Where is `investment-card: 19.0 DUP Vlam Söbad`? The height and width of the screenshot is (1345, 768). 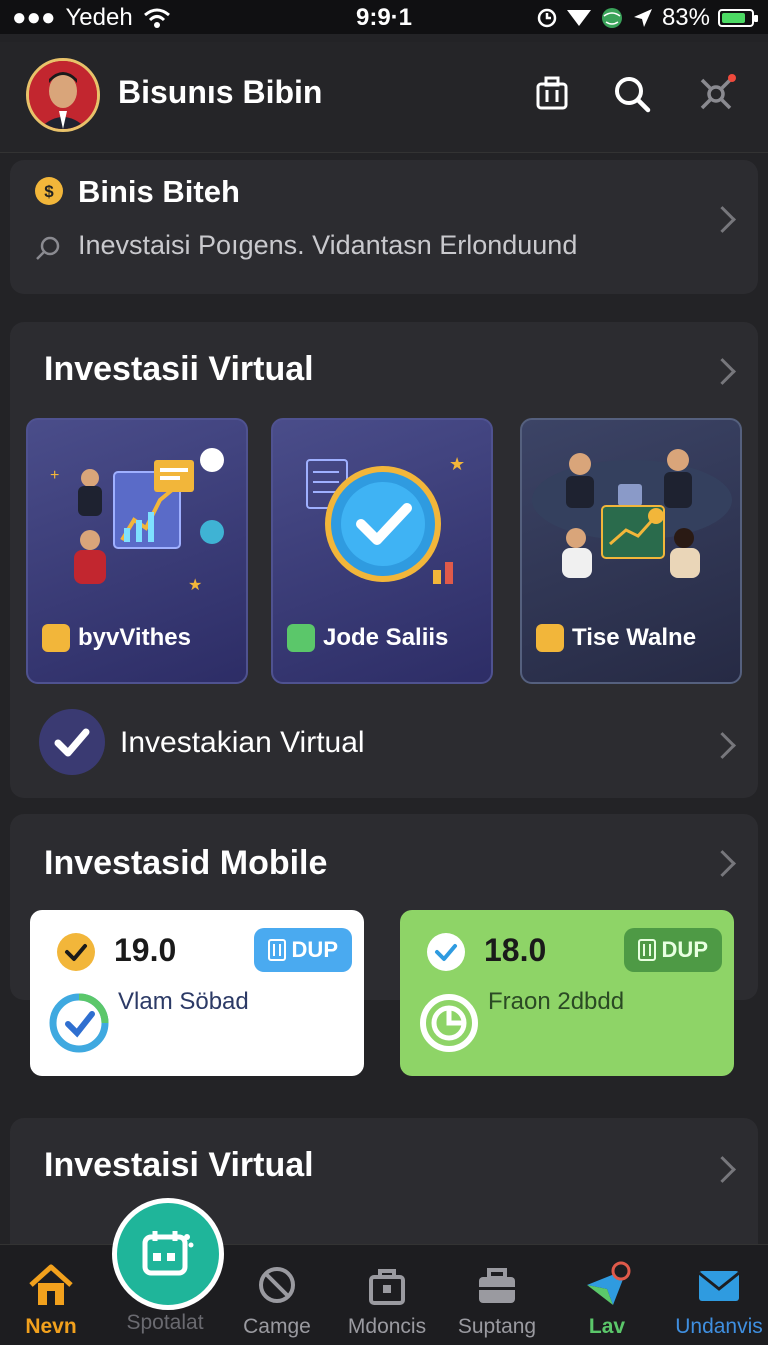 investment-card: 19.0 DUP Vlam Söbad is located at coordinates (197, 993).